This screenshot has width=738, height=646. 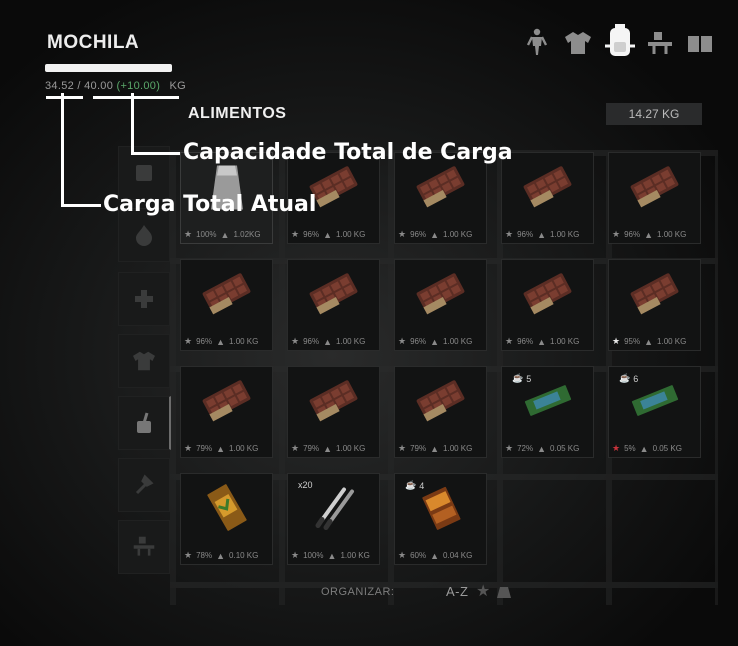 I want to click on item-condition: 5%, so click(x=630, y=448).